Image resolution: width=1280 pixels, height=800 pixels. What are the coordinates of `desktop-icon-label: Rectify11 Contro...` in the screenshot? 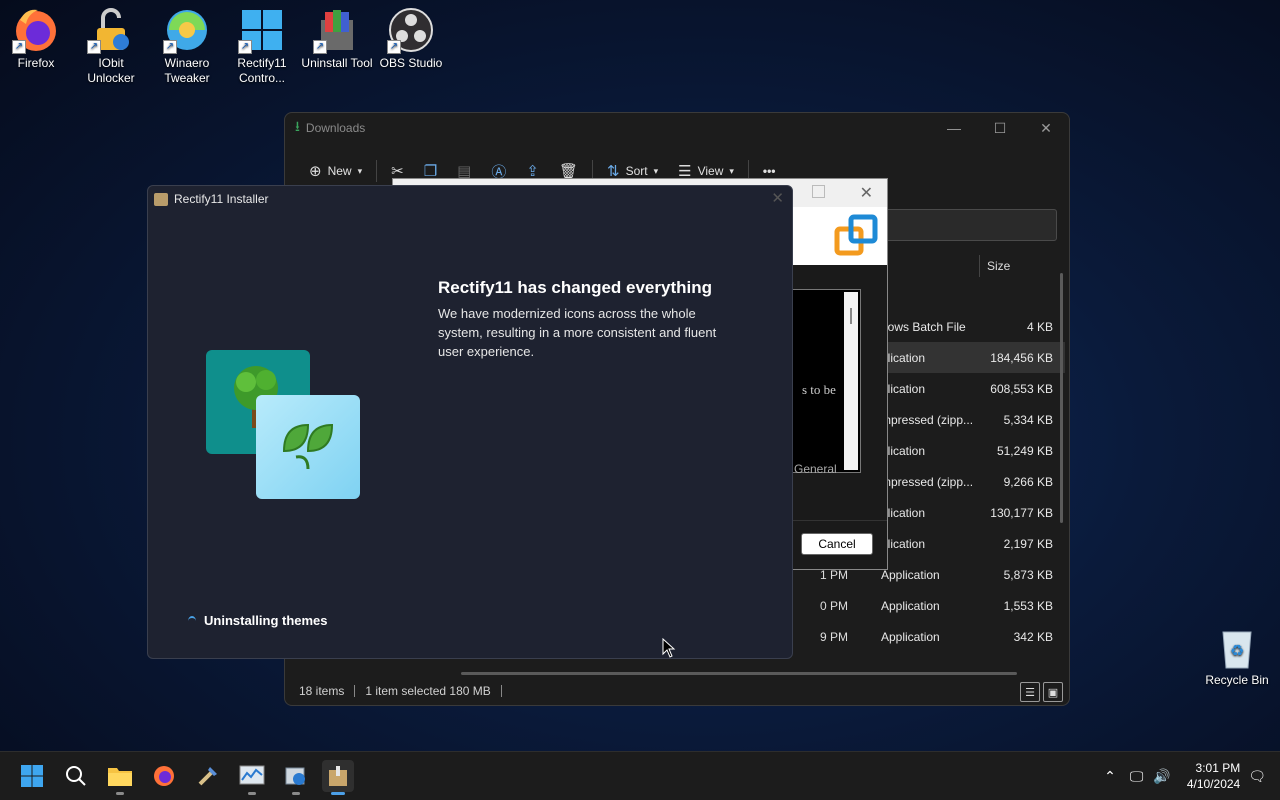 It's located at (262, 70).